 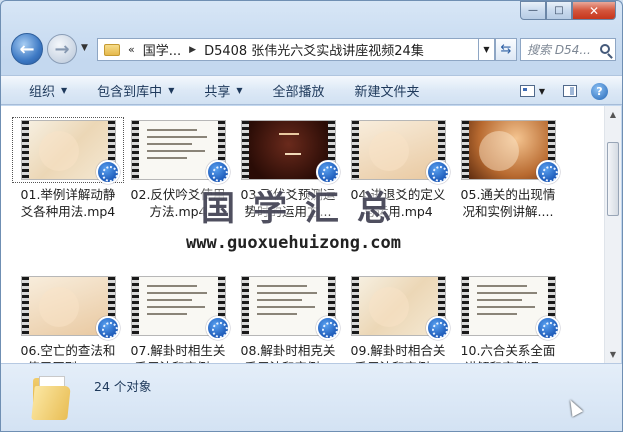 What do you see at coordinates (508, 194) in the screenshot?
I see `file-name-line: 05.通关的出现情` at bounding box center [508, 194].